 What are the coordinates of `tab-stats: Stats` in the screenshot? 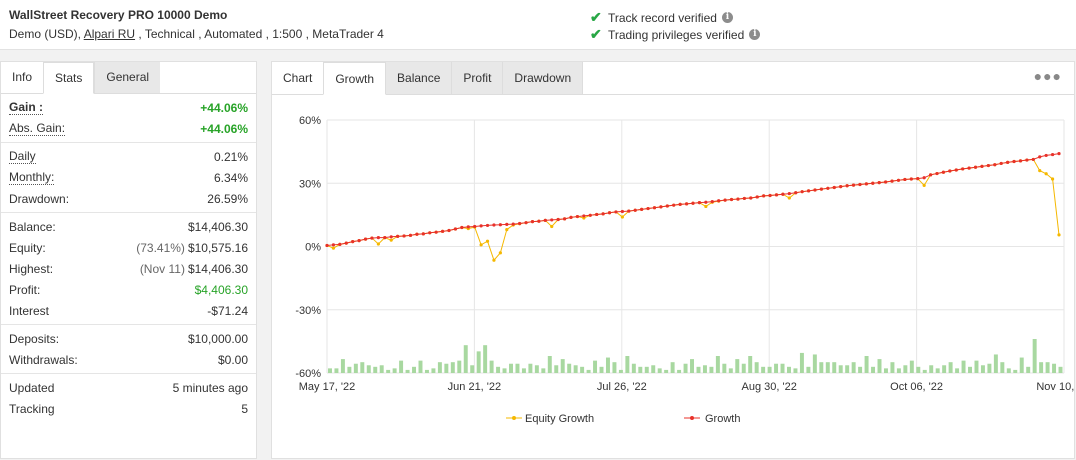 It's located at (69, 78).